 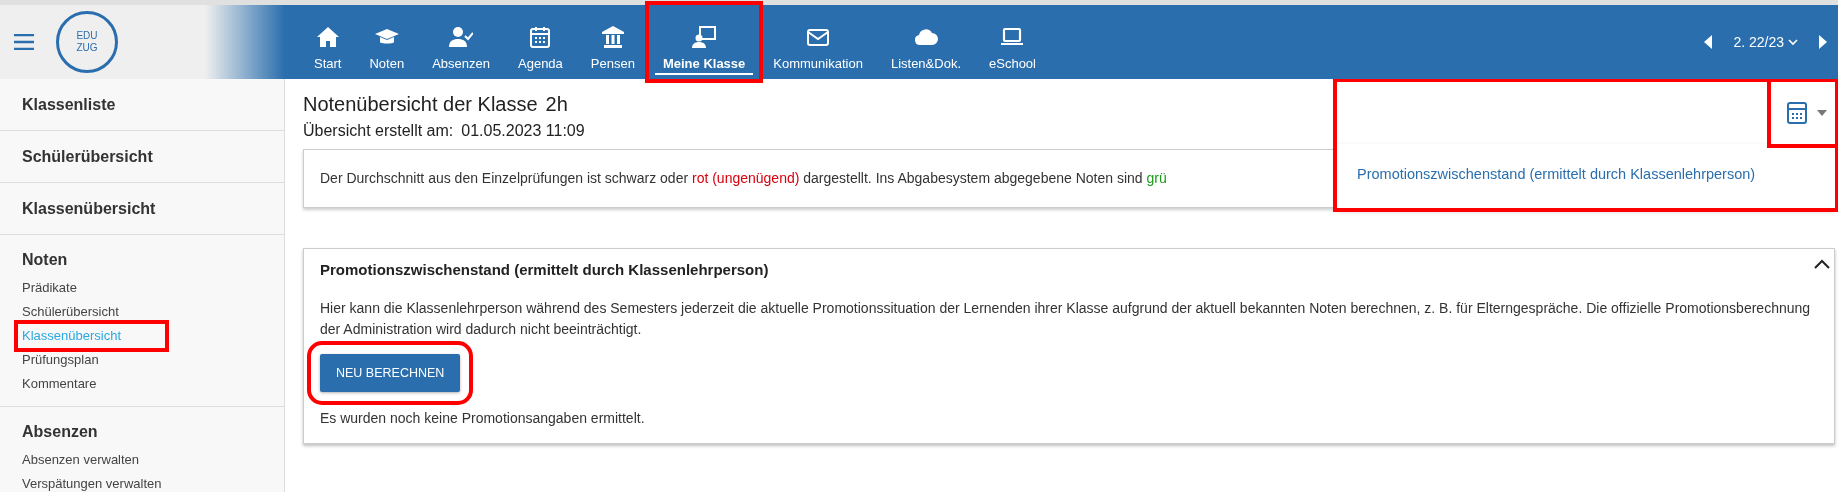 I want to click on nav-tab: eSchool, so click(x=1012, y=42).